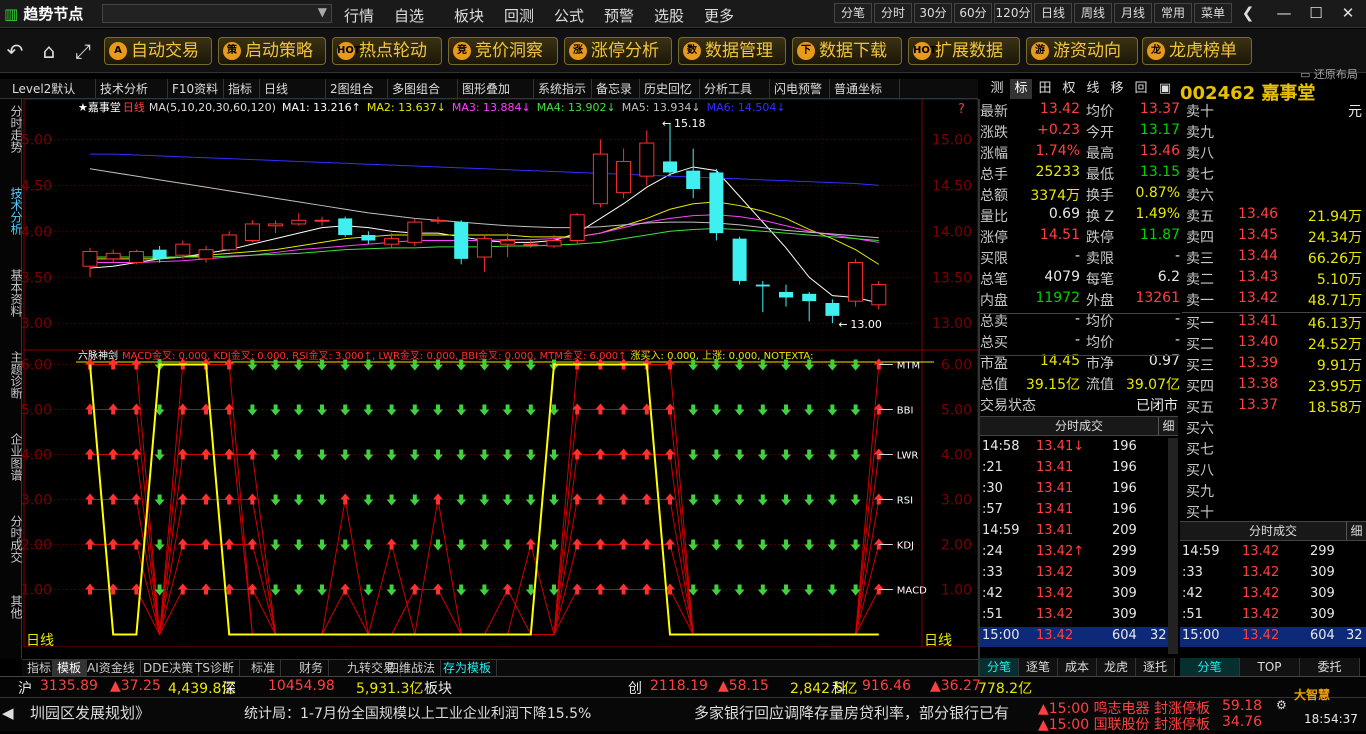  What do you see at coordinates (1117, 89) in the screenshot?
I see `chart-tool-tab-5: 移` at bounding box center [1117, 89].